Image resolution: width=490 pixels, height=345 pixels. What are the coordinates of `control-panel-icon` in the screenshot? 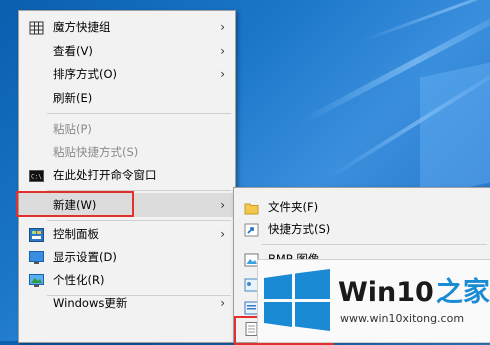 It's located at (36, 234).